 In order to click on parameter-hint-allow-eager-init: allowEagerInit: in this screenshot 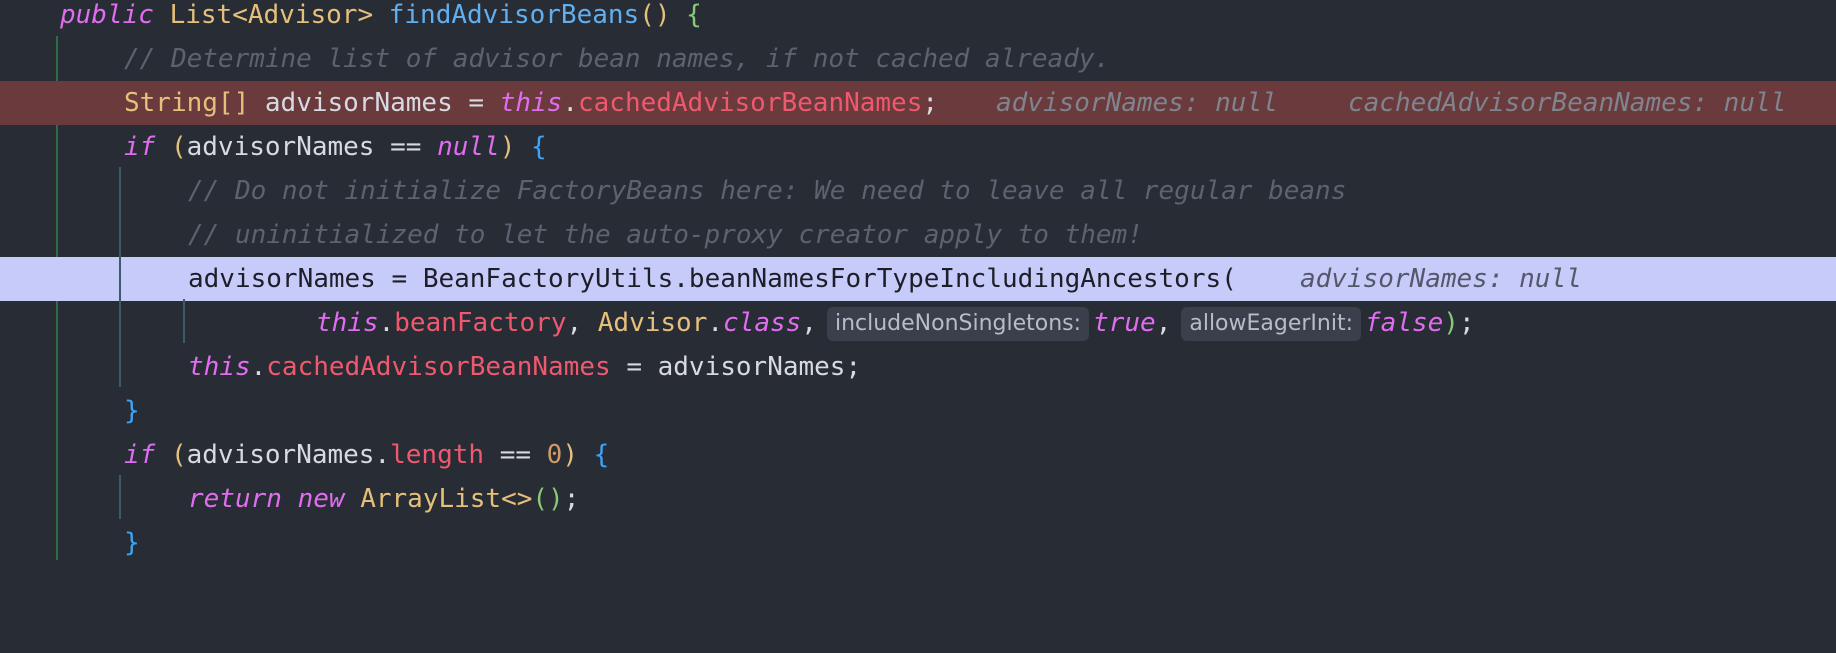, I will do `click(1271, 323)`.